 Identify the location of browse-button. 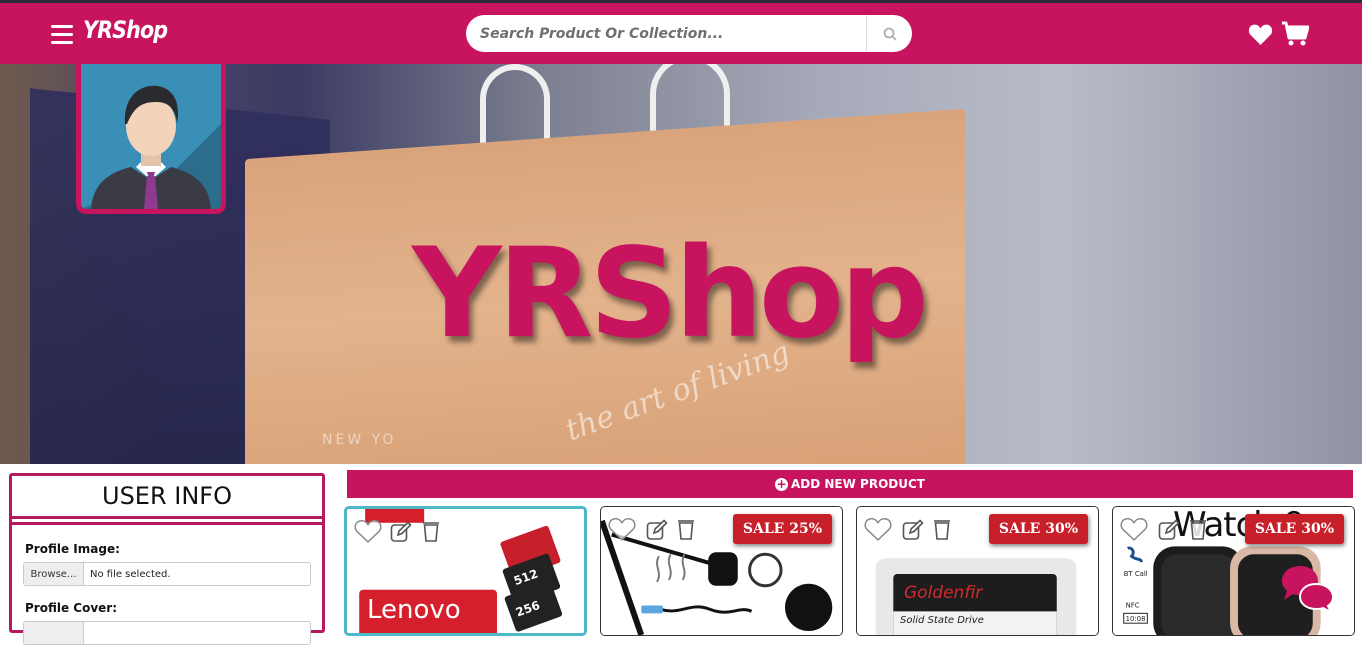
(54, 633).